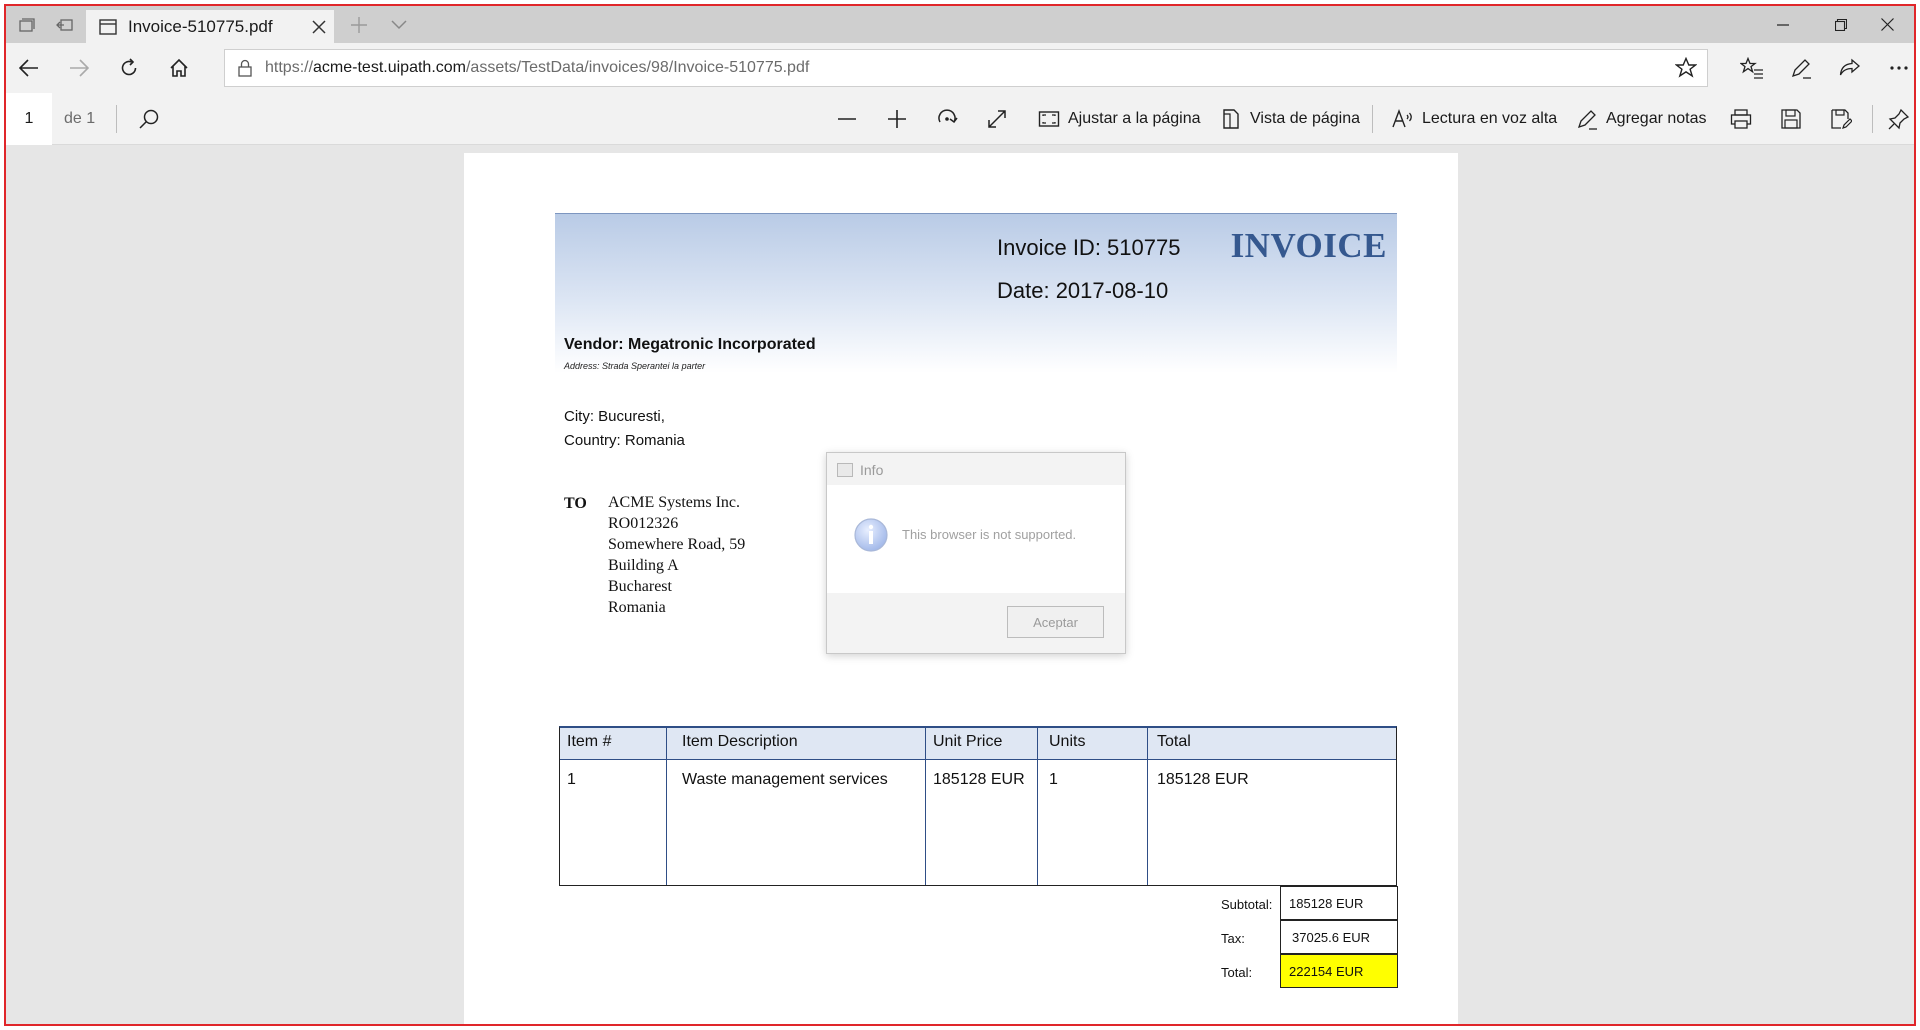 Image resolution: width=1920 pixels, height=1030 pixels. I want to click on close-window-button, so click(1886, 24).